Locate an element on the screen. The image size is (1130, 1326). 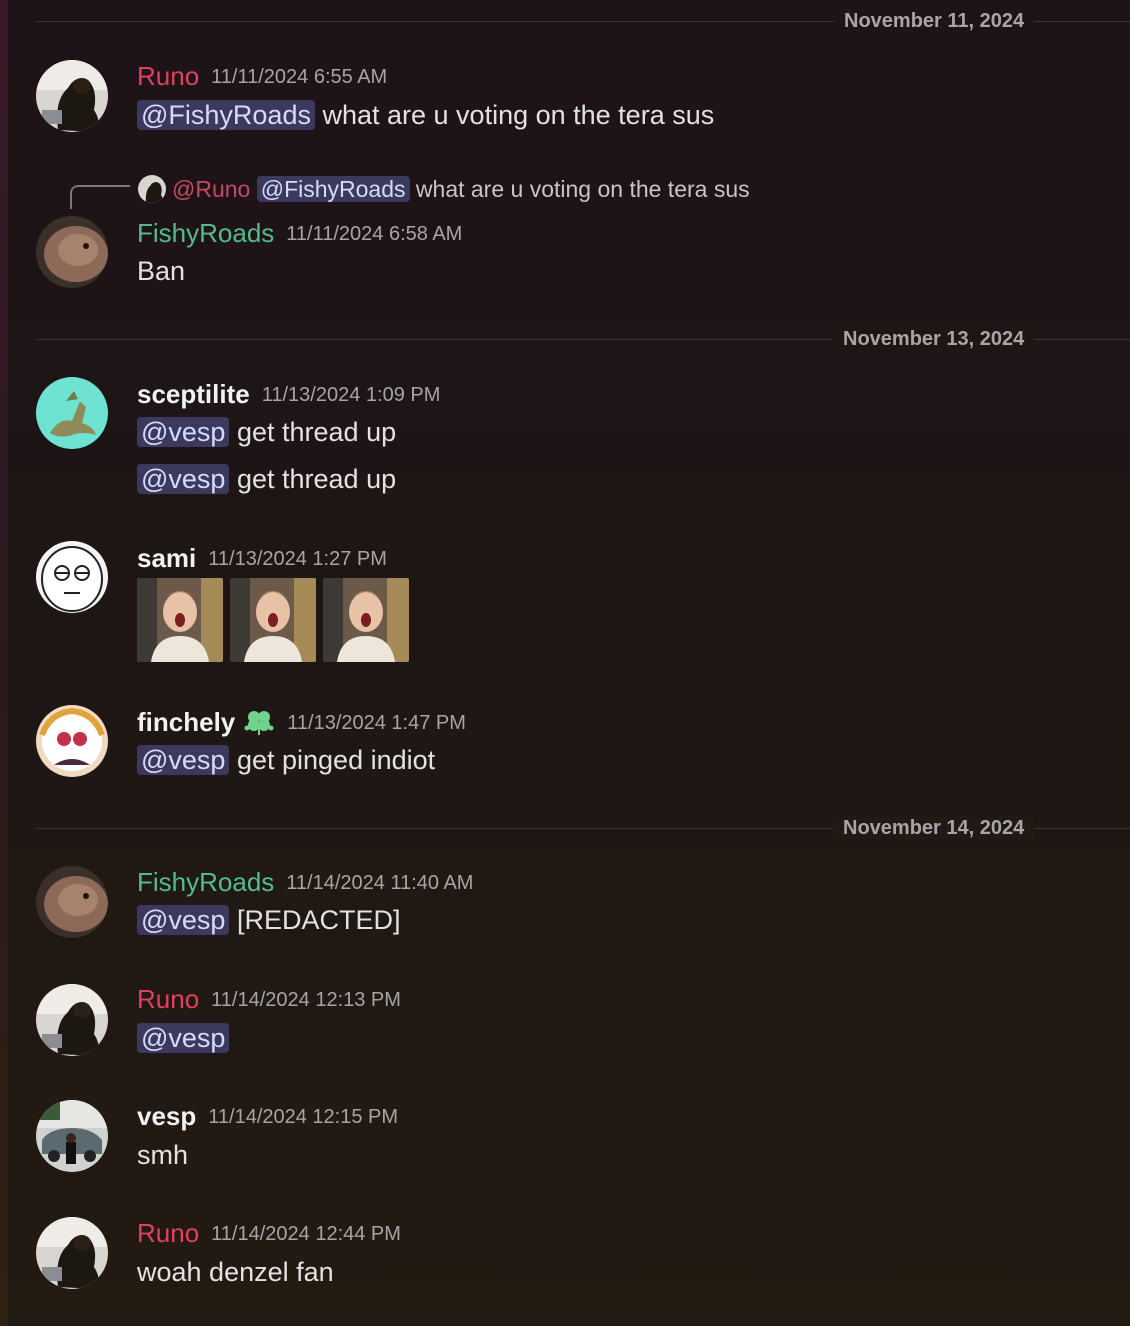
message-timestamp: 11/14/2024 12:15 PM is located at coordinates (303, 1117).